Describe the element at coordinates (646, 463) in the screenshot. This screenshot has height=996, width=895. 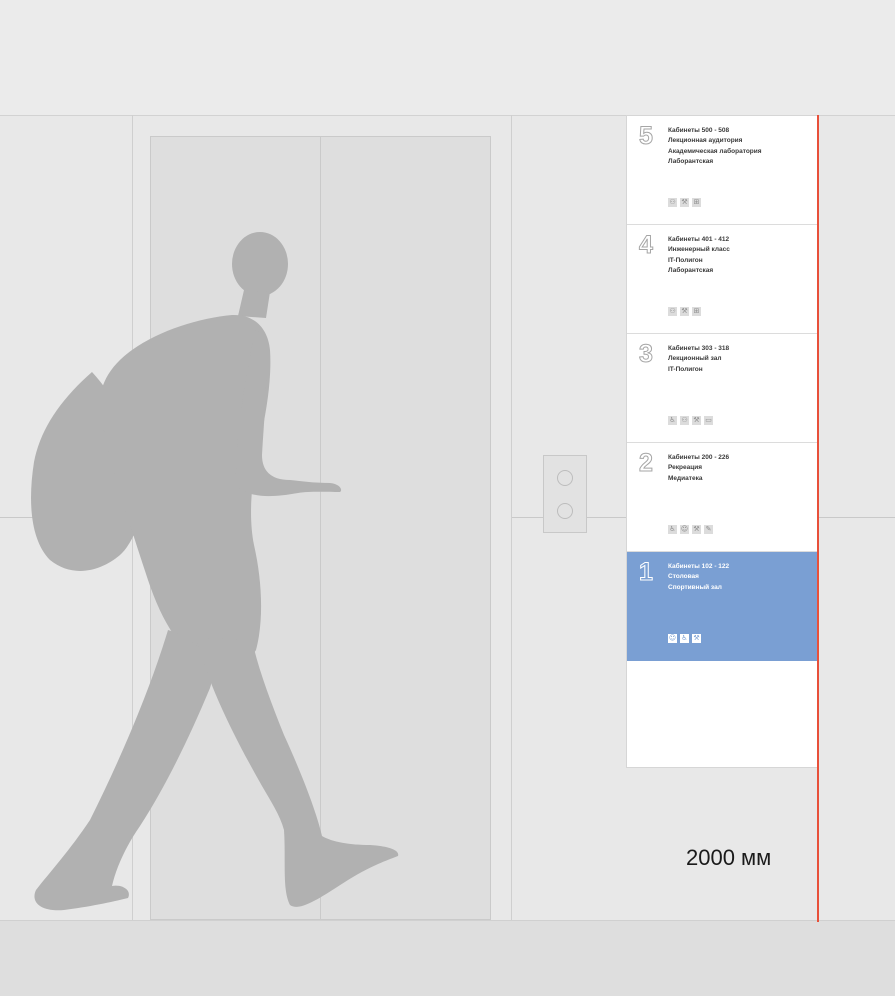
I see `floor-number: 2` at that location.